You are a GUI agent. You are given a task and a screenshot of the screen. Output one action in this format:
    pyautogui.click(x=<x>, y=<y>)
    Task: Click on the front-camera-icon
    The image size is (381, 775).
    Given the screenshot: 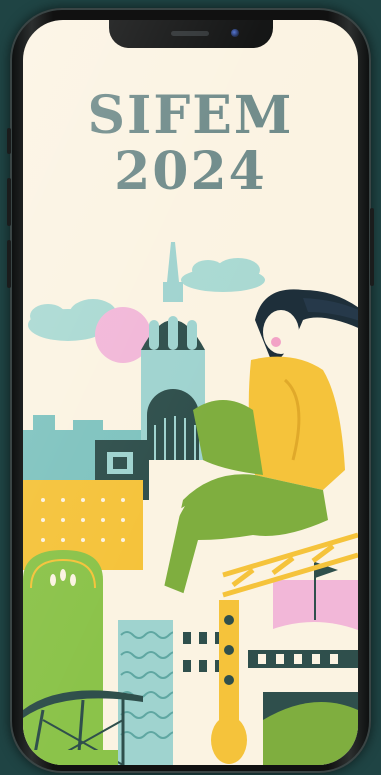 What is the action you would take?
    pyautogui.click(x=235, y=33)
    